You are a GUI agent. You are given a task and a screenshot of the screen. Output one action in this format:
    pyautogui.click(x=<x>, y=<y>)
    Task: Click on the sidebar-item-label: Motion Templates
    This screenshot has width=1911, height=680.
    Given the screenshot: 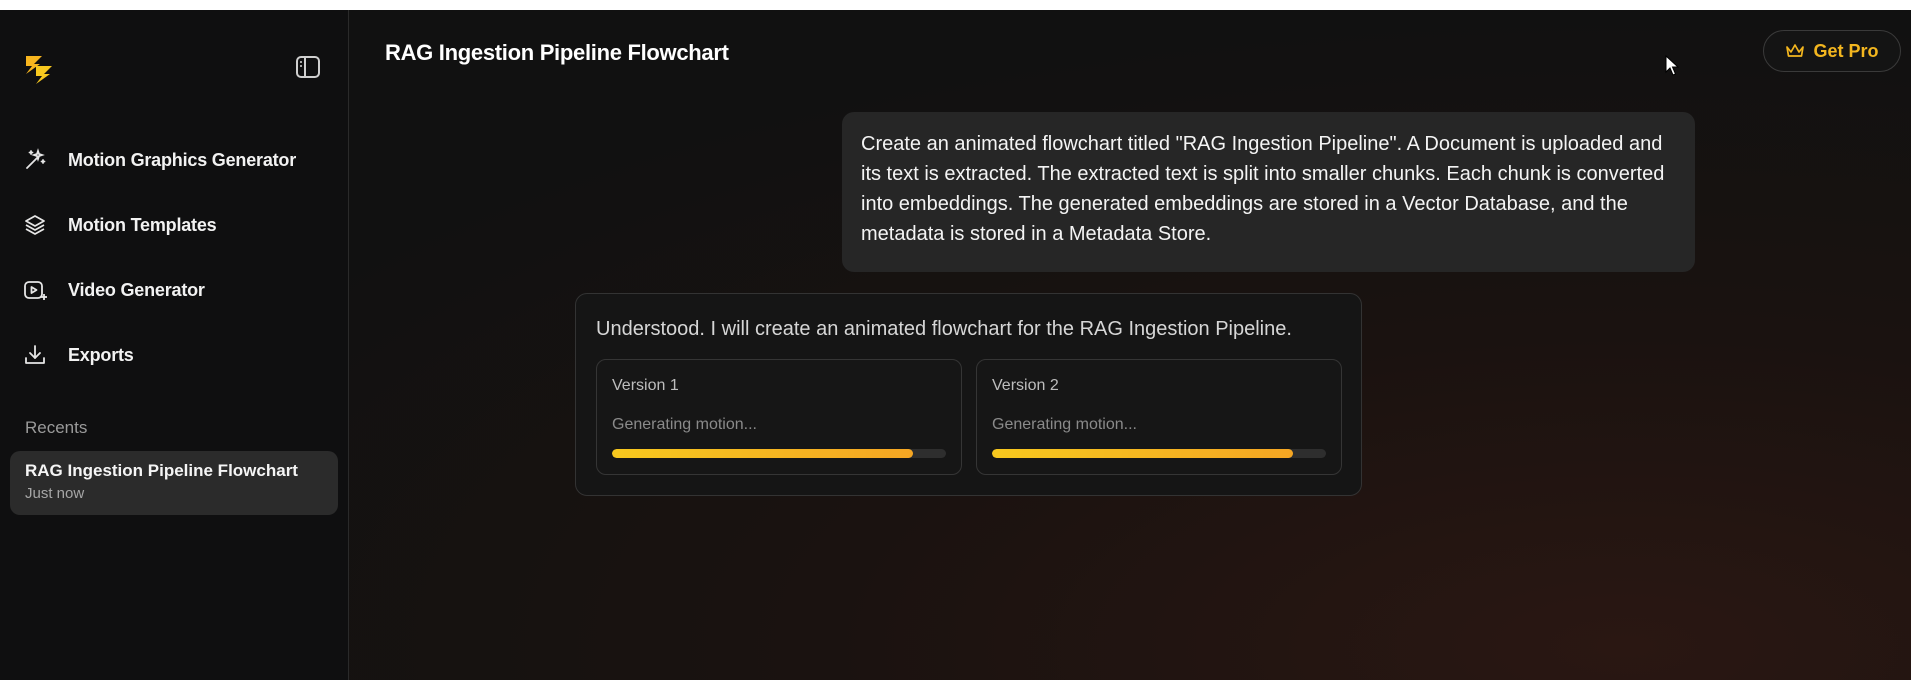 What is the action you would take?
    pyautogui.click(x=142, y=224)
    